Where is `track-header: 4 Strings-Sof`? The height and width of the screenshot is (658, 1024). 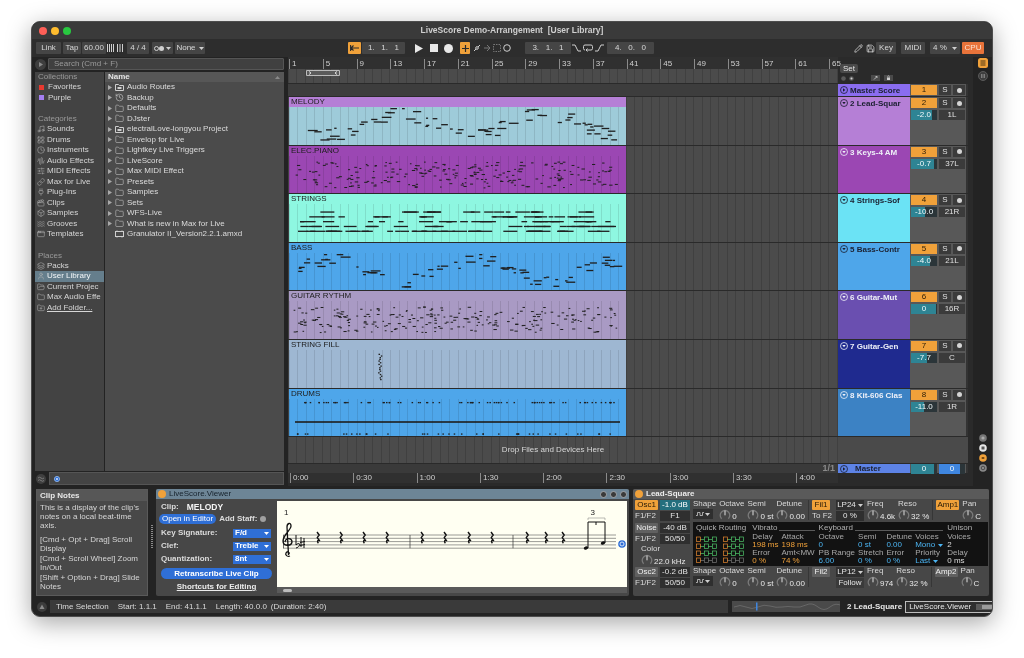
track-header: 4 Strings-Sof is located at coordinates (874, 218).